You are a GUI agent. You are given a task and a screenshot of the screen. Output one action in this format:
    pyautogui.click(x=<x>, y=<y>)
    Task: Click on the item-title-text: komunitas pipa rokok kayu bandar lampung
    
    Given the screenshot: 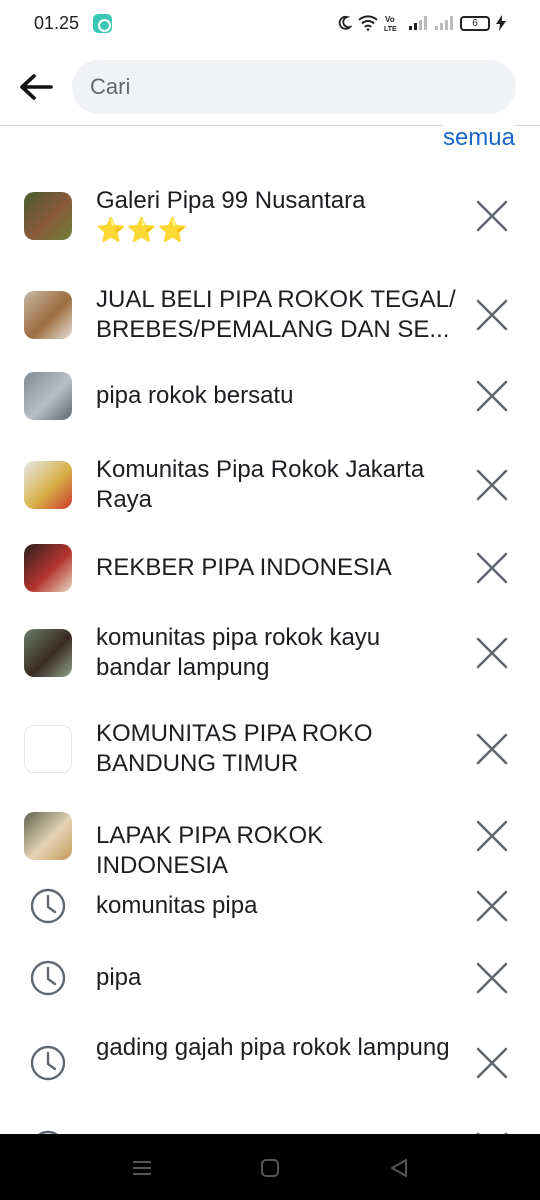 What is the action you would take?
    pyautogui.click(x=238, y=652)
    